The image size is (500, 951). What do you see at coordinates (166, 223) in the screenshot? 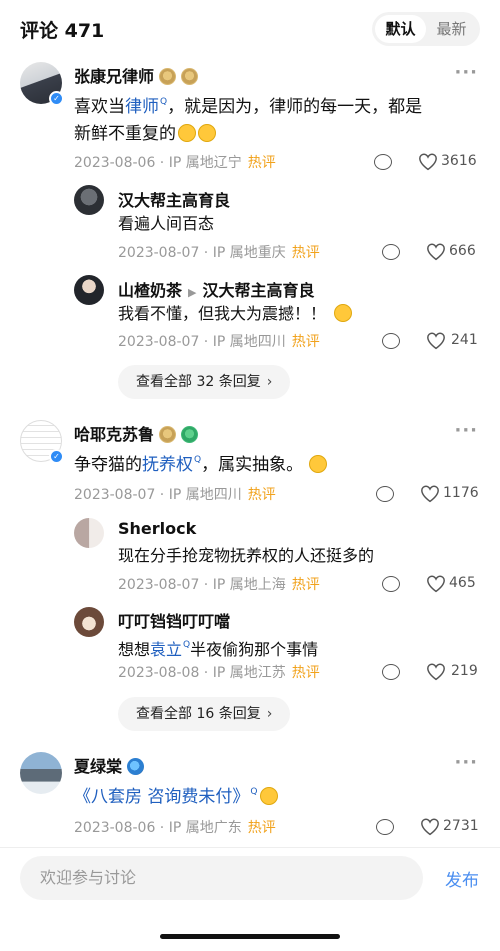
I see `reply-text: 看遍人间百态` at bounding box center [166, 223].